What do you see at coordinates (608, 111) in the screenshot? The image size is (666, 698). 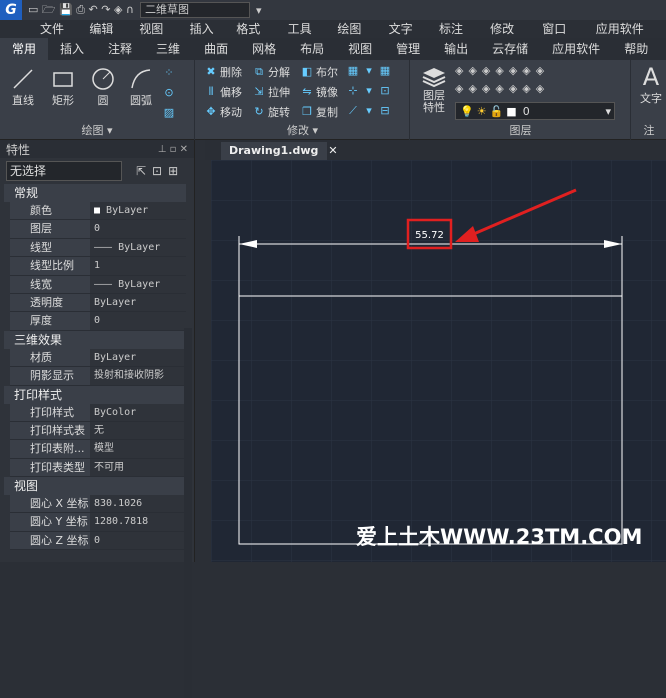 I see `chevron-down-icon: ▾` at bounding box center [608, 111].